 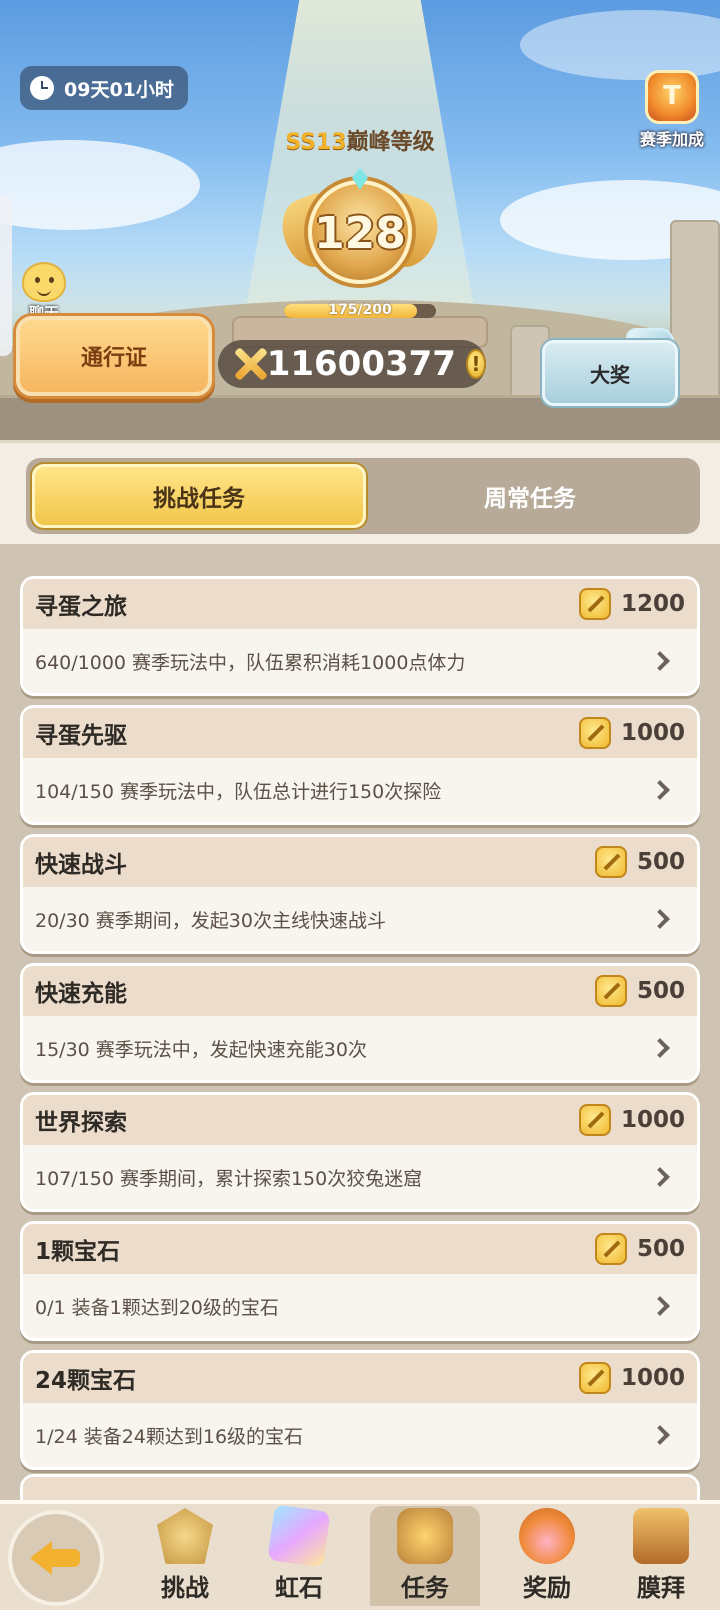 I want to click on task-body: 15/30 赛季玩法中，发起快速充能30次, so click(x=360, y=1048).